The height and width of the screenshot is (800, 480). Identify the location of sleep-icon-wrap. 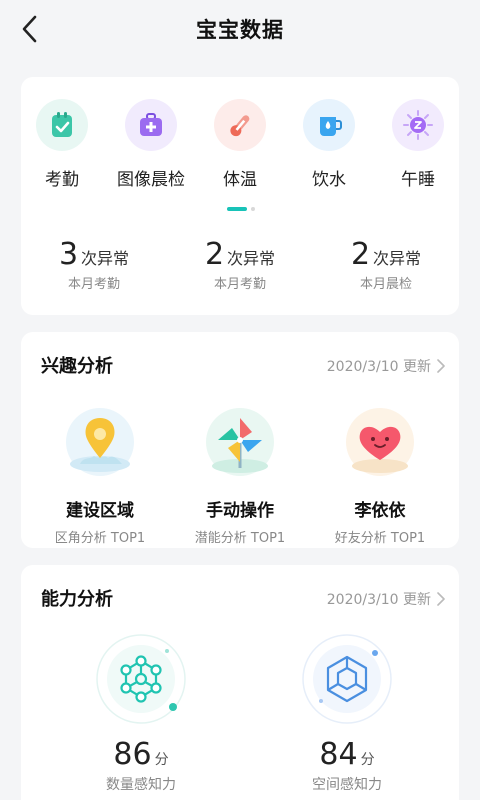
(418, 125).